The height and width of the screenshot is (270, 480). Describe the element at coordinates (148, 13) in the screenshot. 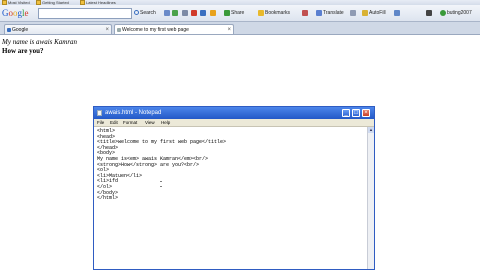

I see `search-button-label: Search` at that location.